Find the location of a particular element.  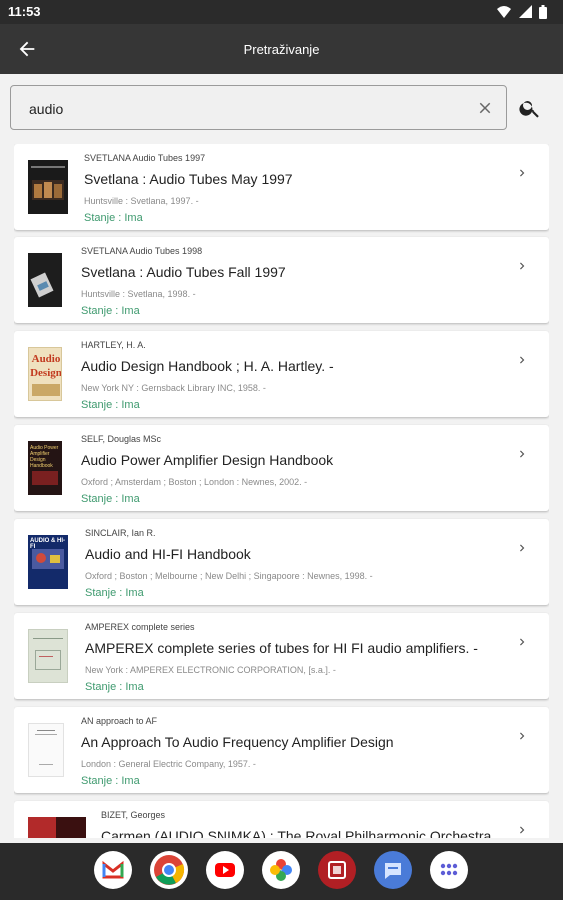

app-bar: Pretraživanje is located at coordinates (281, 49).